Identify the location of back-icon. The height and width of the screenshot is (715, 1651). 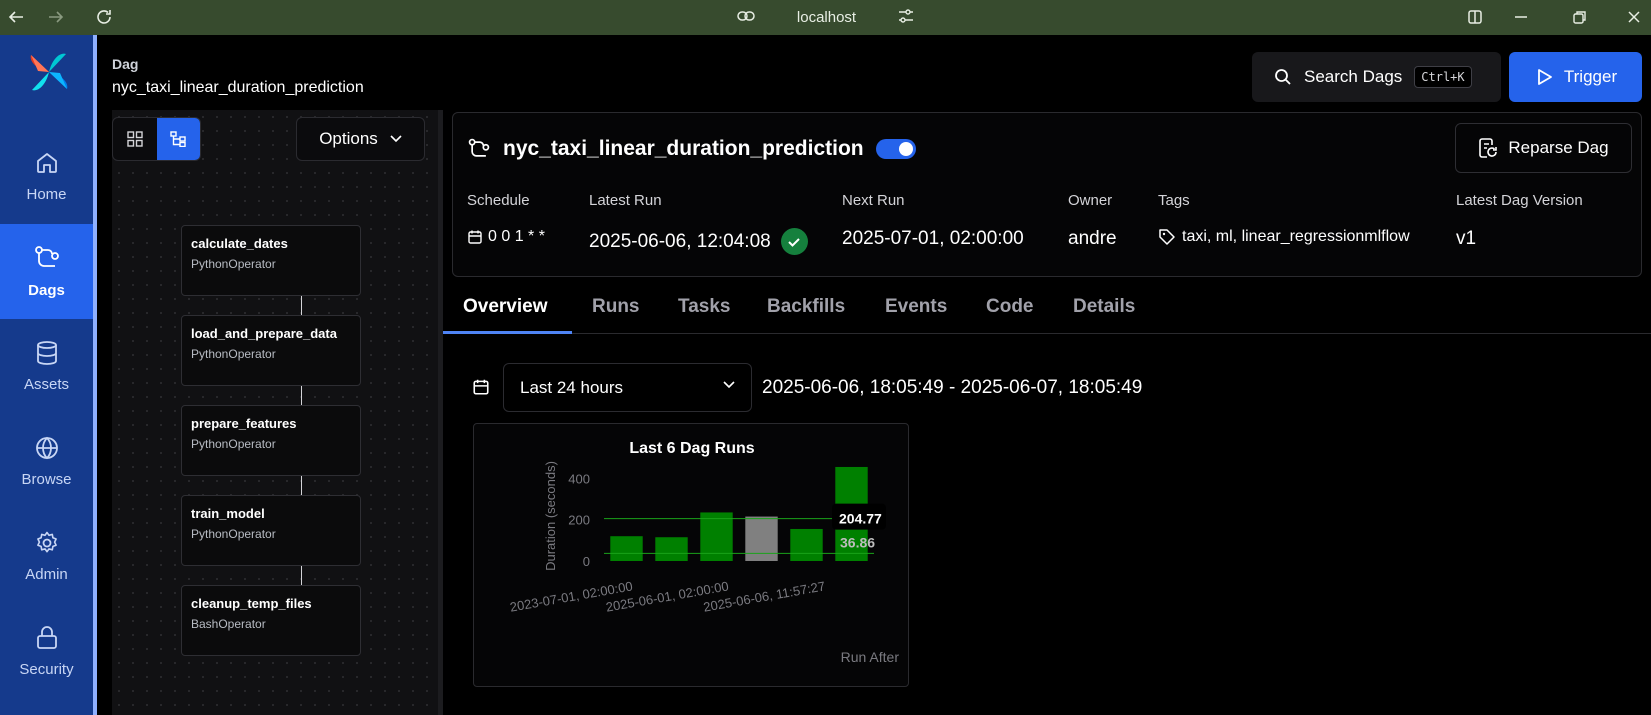
(16, 17).